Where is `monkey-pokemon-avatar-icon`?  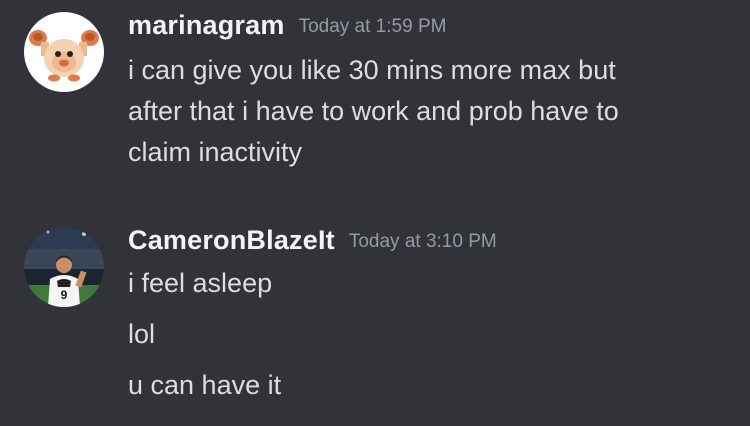
monkey-pokemon-avatar-icon is located at coordinates (64, 52).